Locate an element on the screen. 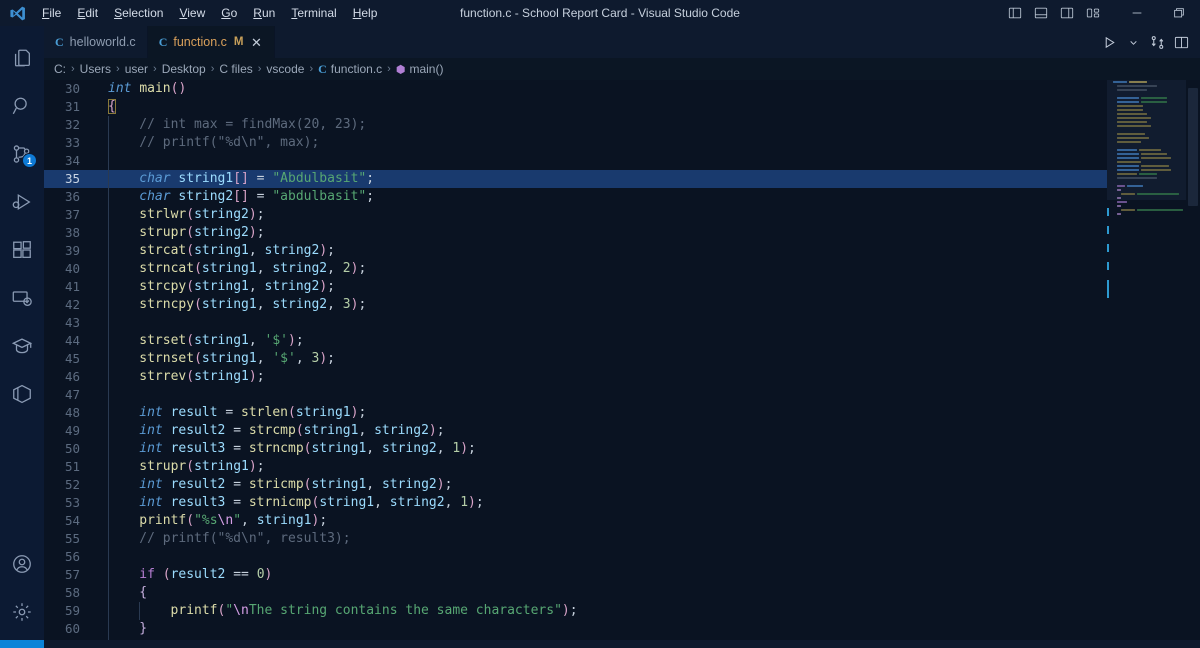 This screenshot has width=1200, height=648. breadcrumb-item-drive: C: is located at coordinates (60, 69).